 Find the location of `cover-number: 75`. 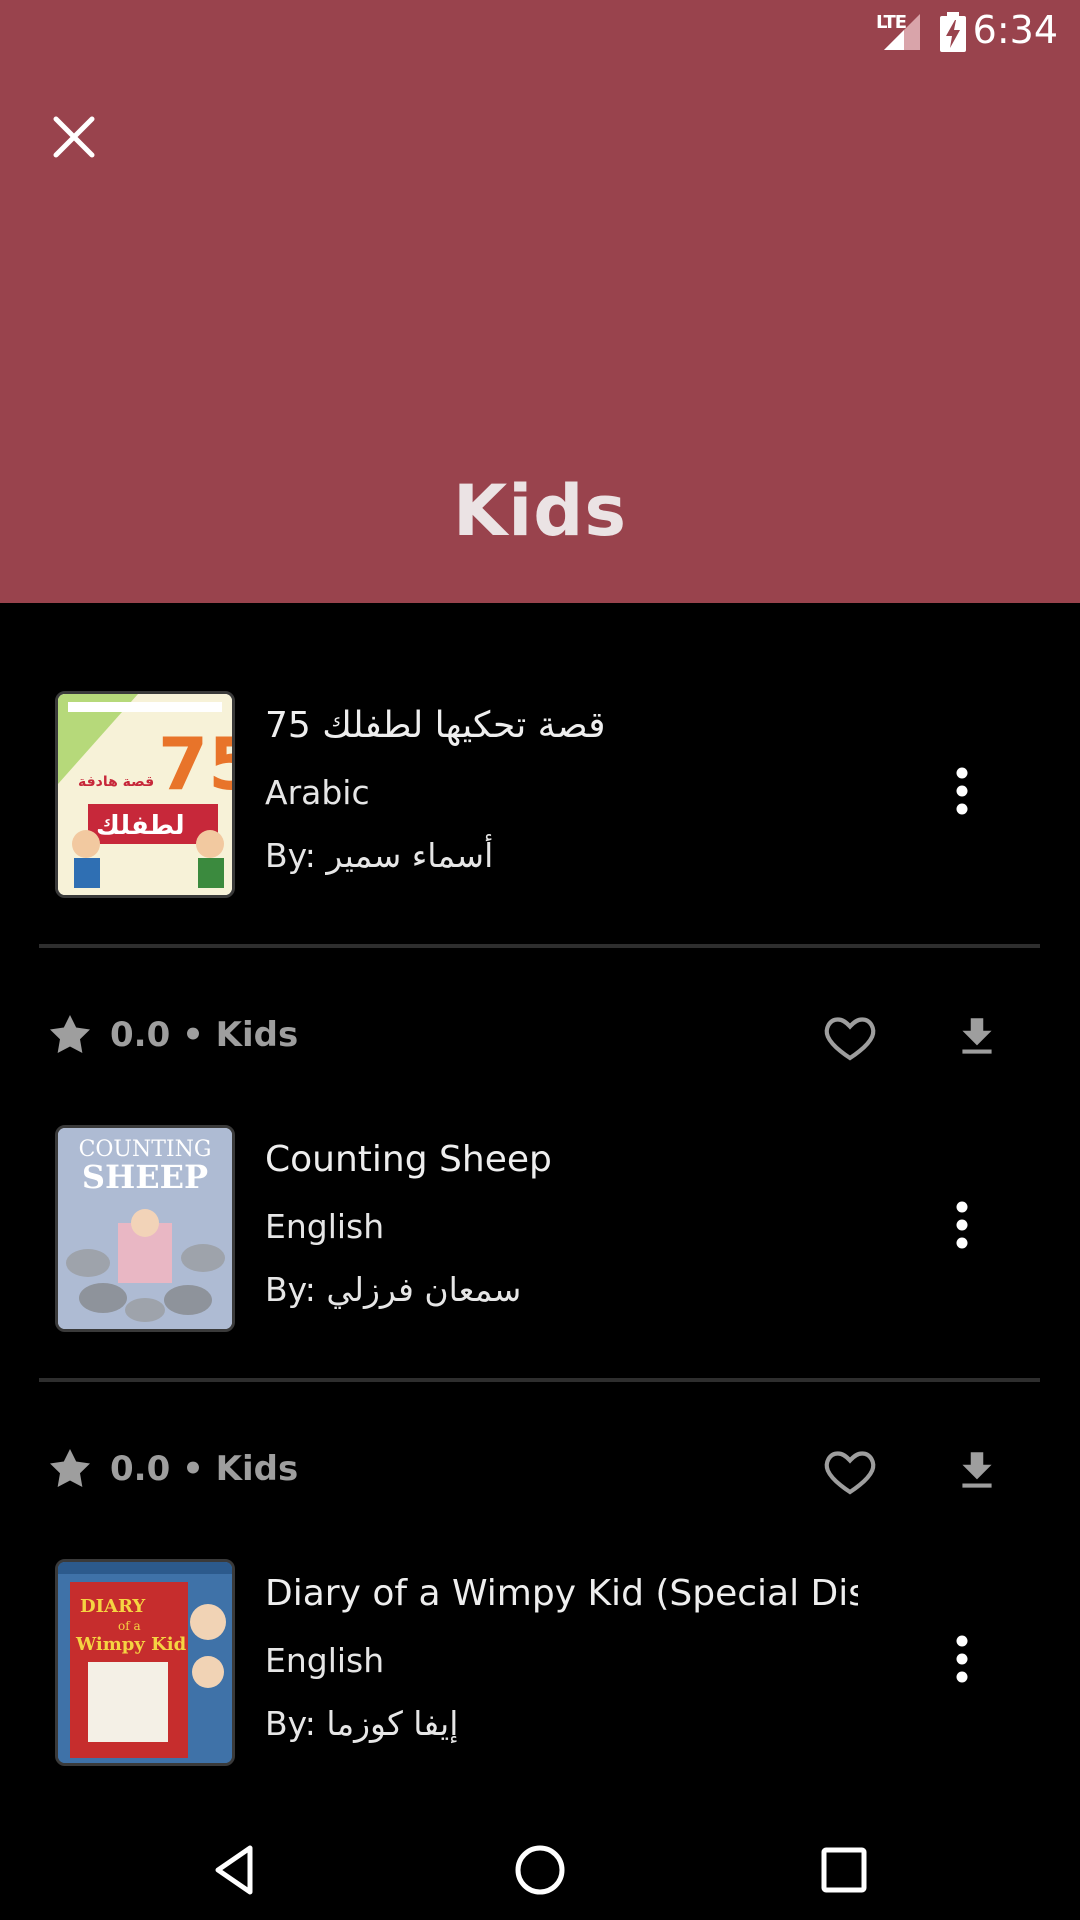

cover-number: 75 is located at coordinates (195, 764).